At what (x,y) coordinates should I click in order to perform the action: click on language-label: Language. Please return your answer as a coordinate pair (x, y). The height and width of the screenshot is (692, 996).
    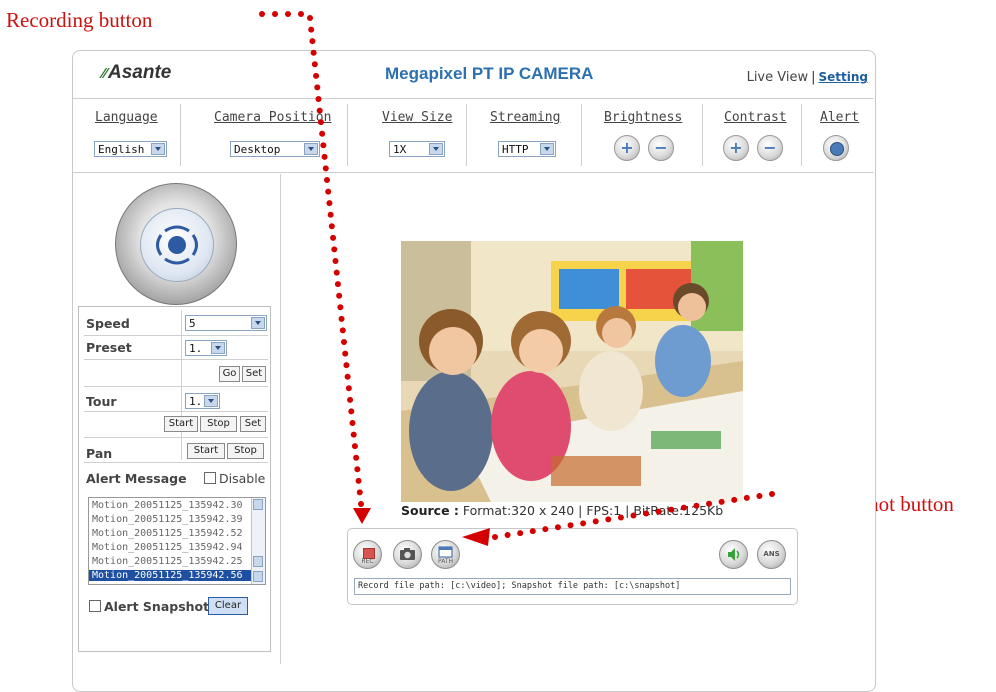
    Looking at the image, I should click on (126, 117).